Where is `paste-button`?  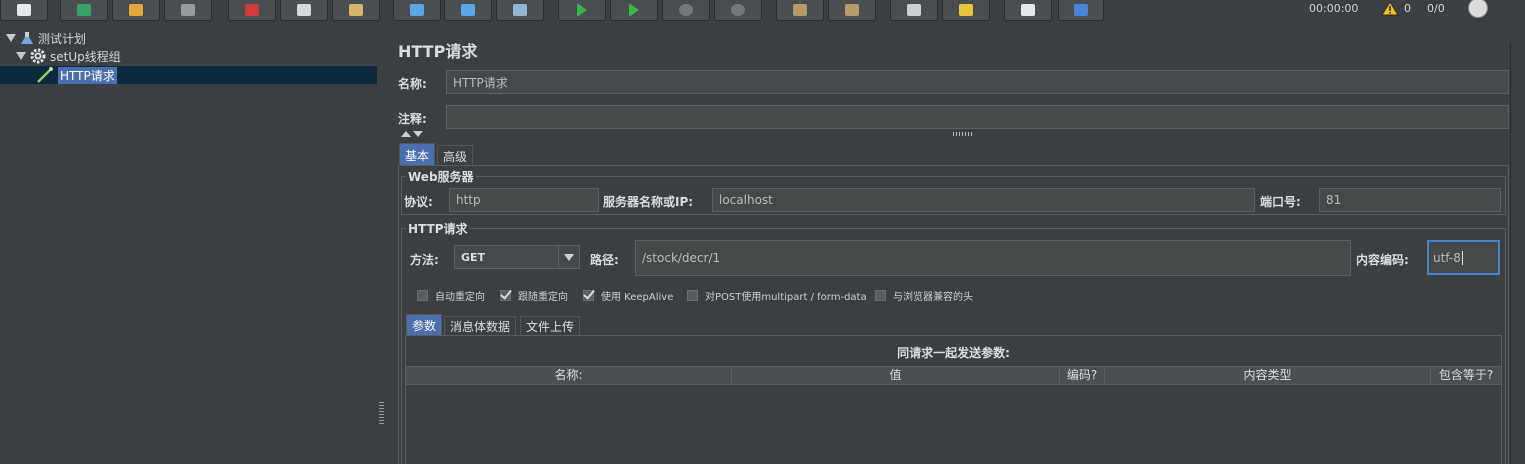
paste-button is located at coordinates (356, 10).